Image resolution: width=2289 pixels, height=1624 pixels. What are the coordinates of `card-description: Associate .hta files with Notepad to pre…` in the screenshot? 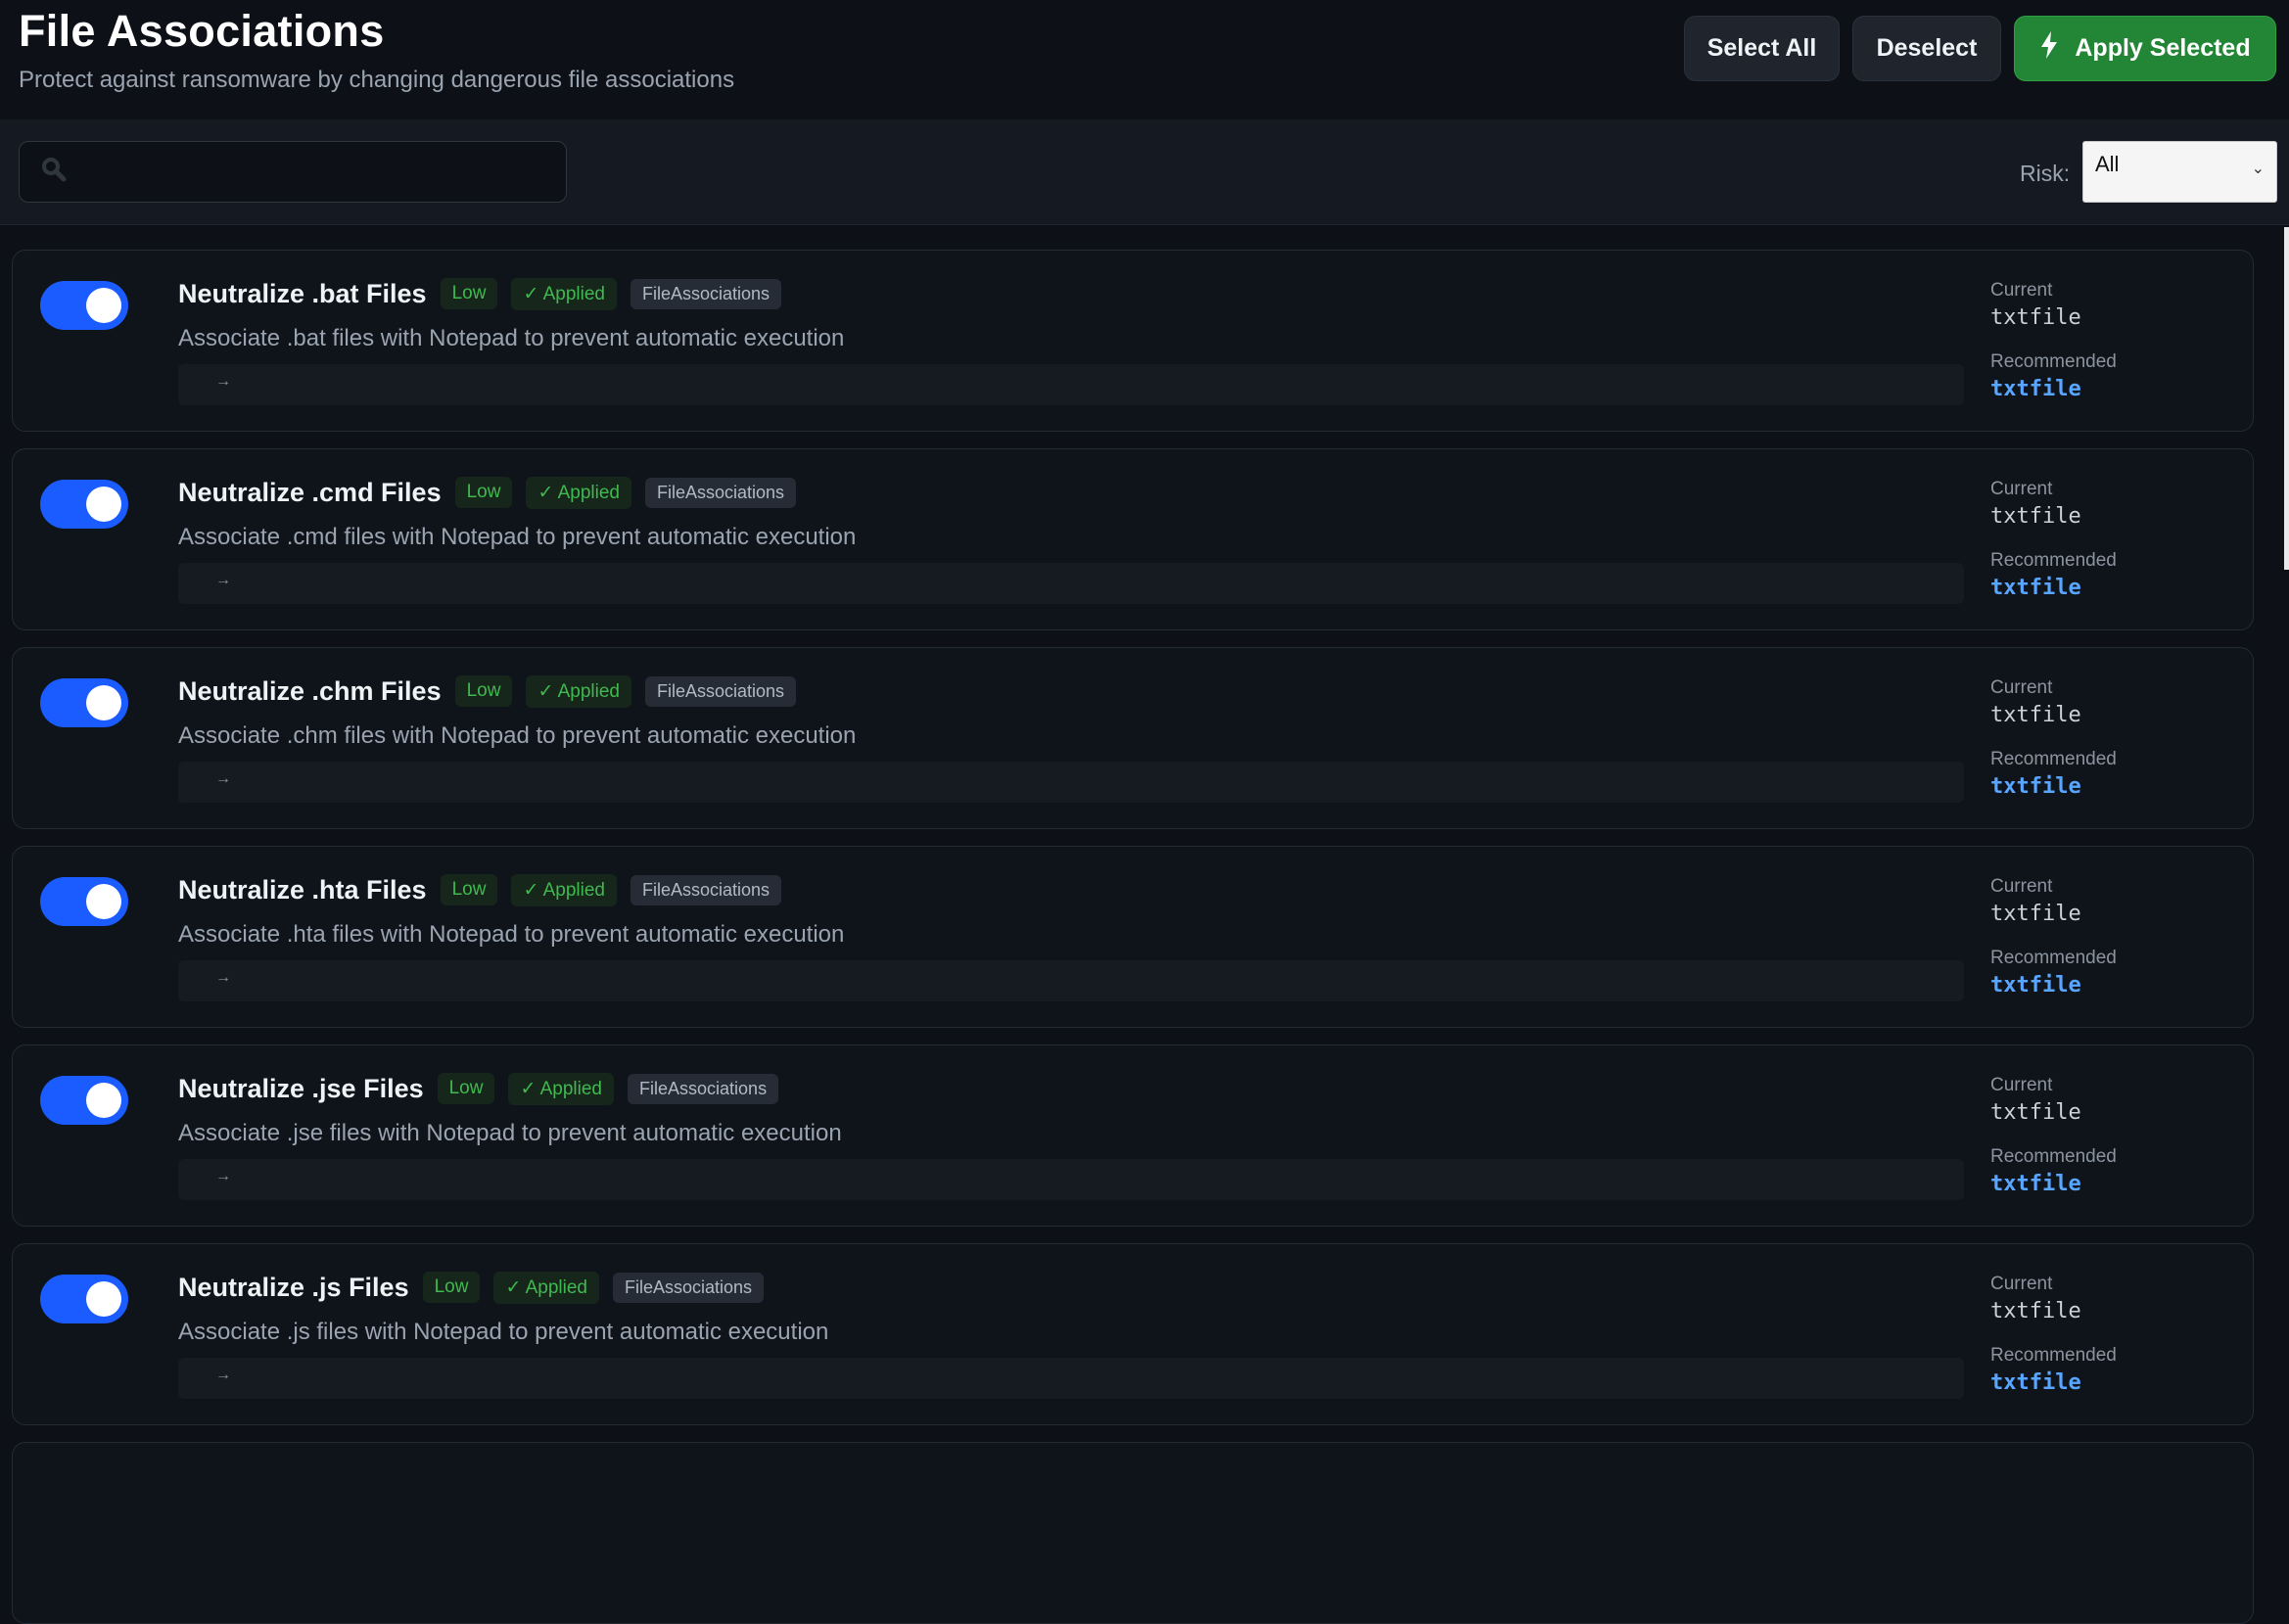 It's located at (512, 934).